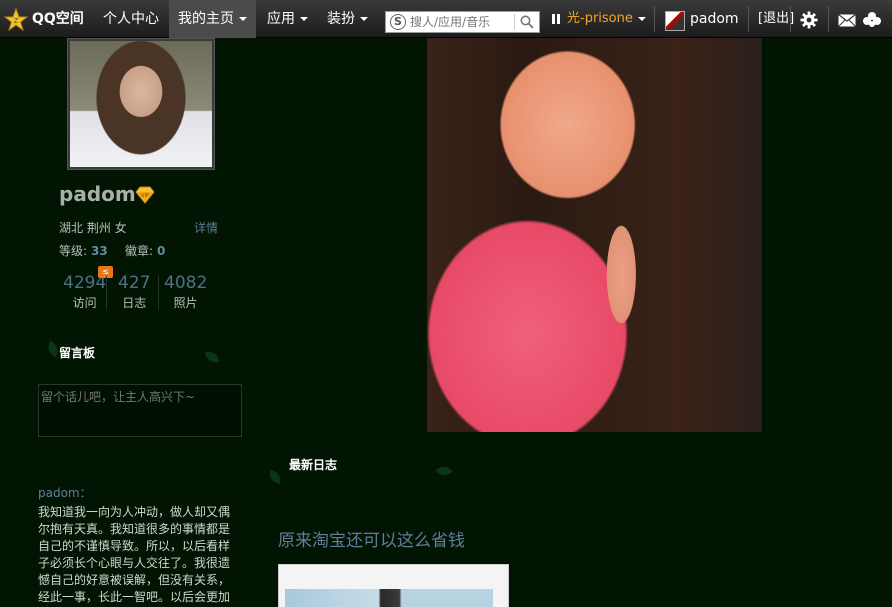 The width and height of the screenshot is (892, 607). I want to click on mail-icon, so click(847, 20).